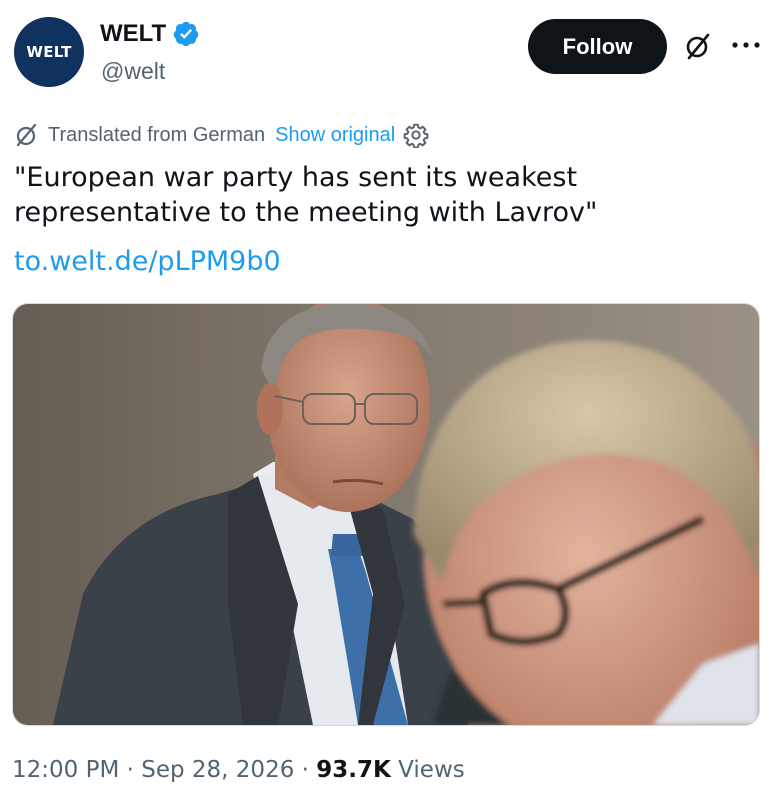 This screenshot has height=800, width=773. I want to click on tweet-meta: 12:00 PM · Sep 28, 2026 · 93.7K Views, so click(238, 770).